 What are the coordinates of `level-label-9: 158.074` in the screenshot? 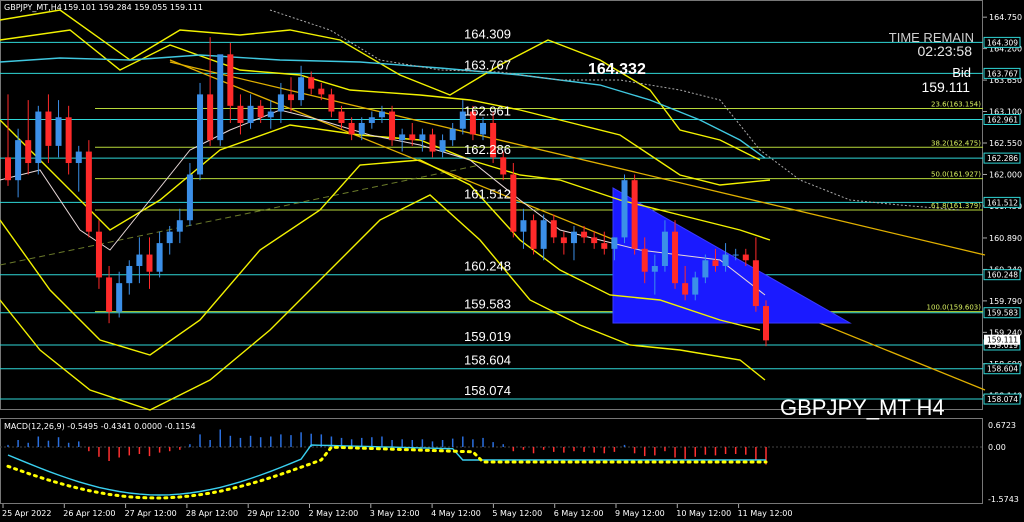 It's located at (487, 390).